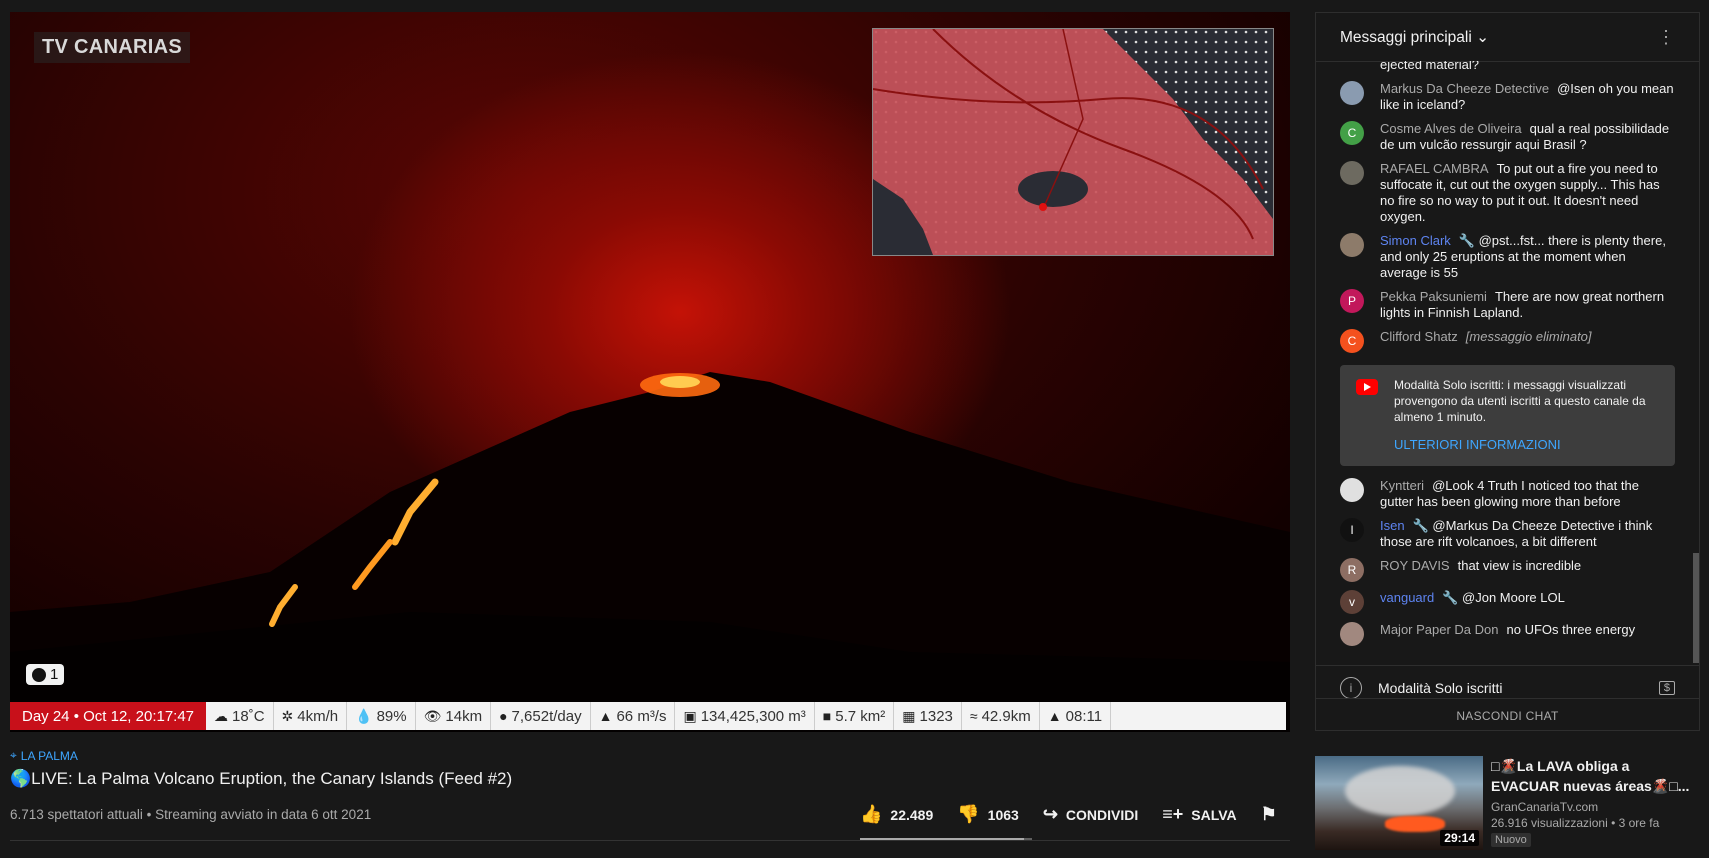 The width and height of the screenshot is (1709, 858). I want to click on chat-message: v vanguard 🔧 @Jon Moore LOL, so click(1507, 602).